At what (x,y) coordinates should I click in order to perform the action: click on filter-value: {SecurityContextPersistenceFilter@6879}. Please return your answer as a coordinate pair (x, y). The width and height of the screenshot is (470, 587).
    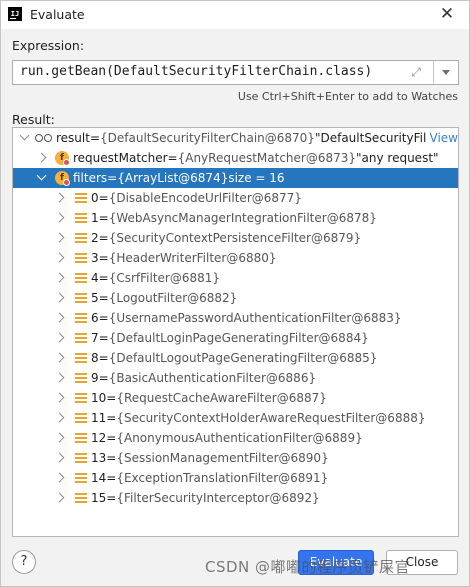
    Looking at the image, I should click on (235, 238).